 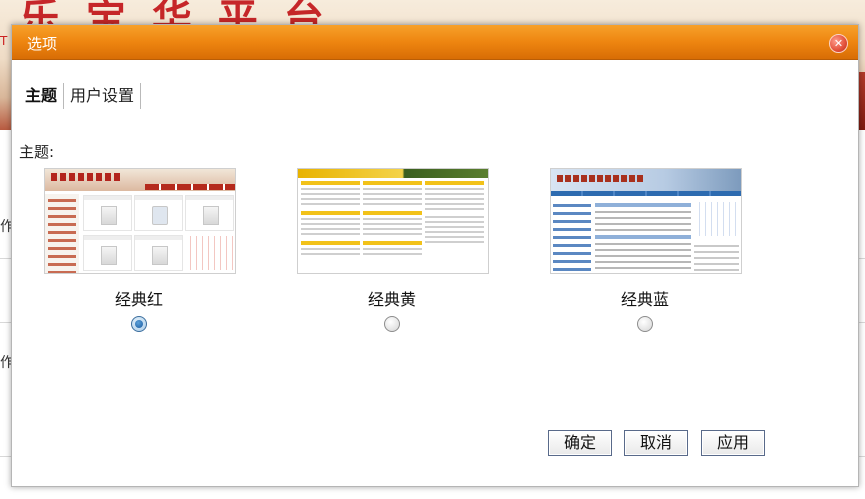 I want to click on theme-thumbnail-yellow, so click(x=393, y=221).